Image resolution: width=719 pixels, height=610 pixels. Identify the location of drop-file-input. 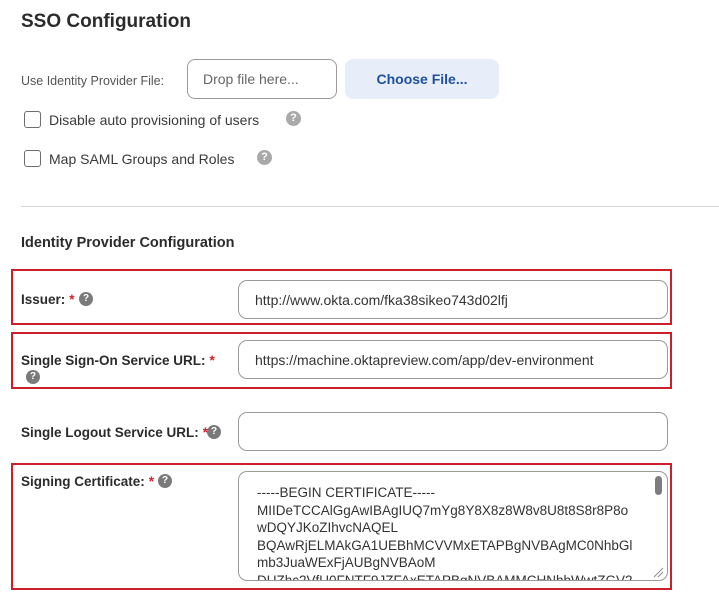
(262, 79).